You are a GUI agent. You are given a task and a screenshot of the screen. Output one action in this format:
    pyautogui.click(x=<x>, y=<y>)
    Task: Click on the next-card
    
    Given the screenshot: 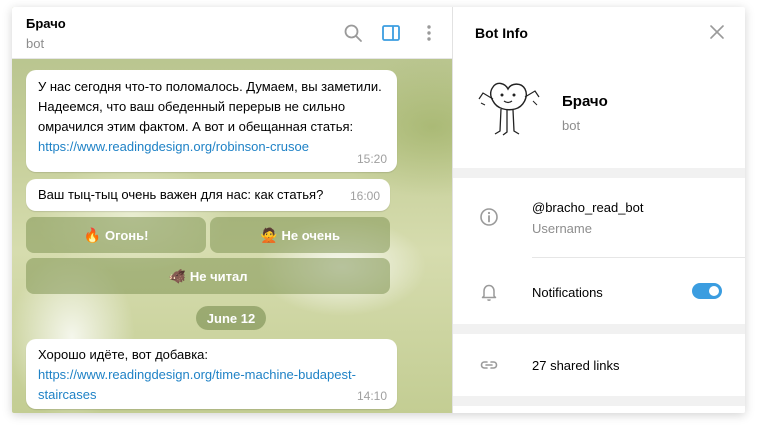 What is the action you would take?
    pyautogui.click(x=599, y=409)
    